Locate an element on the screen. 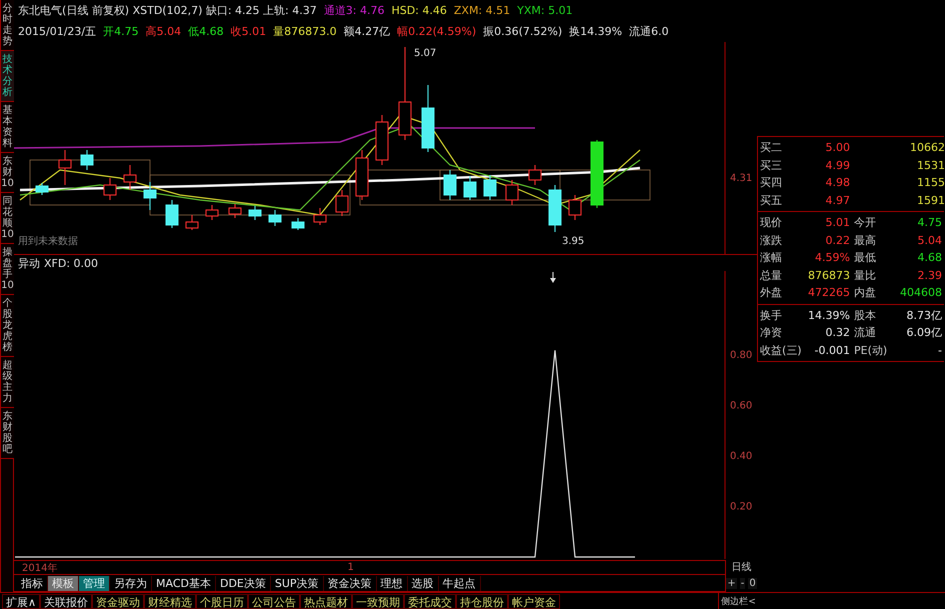 The width and height of the screenshot is (945, 609). quote-value: 5.01 is located at coordinates (837, 223).